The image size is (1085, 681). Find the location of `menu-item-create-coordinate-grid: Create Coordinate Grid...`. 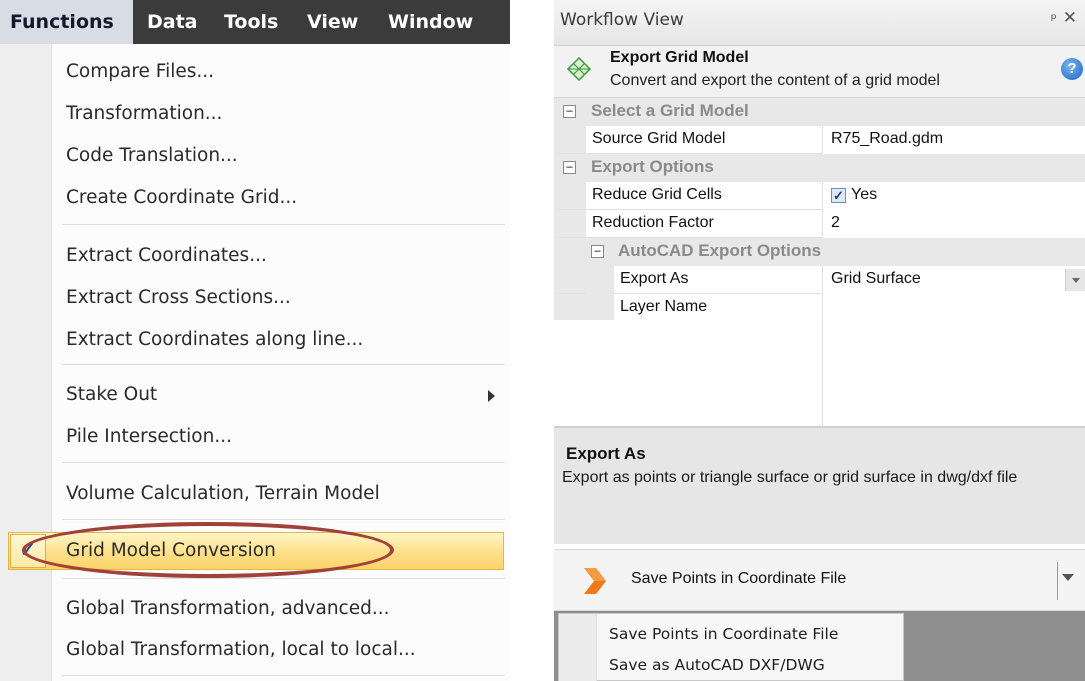

menu-item-create-coordinate-grid: Create Coordinate Grid... is located at coordinates (278, 198).